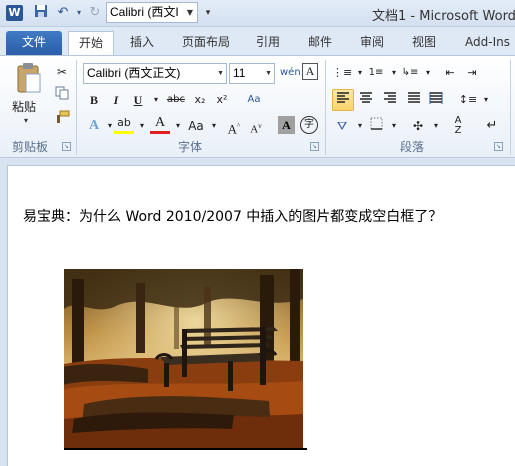 The width and height of the screenshot is (515, 466). I want to click on font-launcher-icon: ↘, so click(314, 146).